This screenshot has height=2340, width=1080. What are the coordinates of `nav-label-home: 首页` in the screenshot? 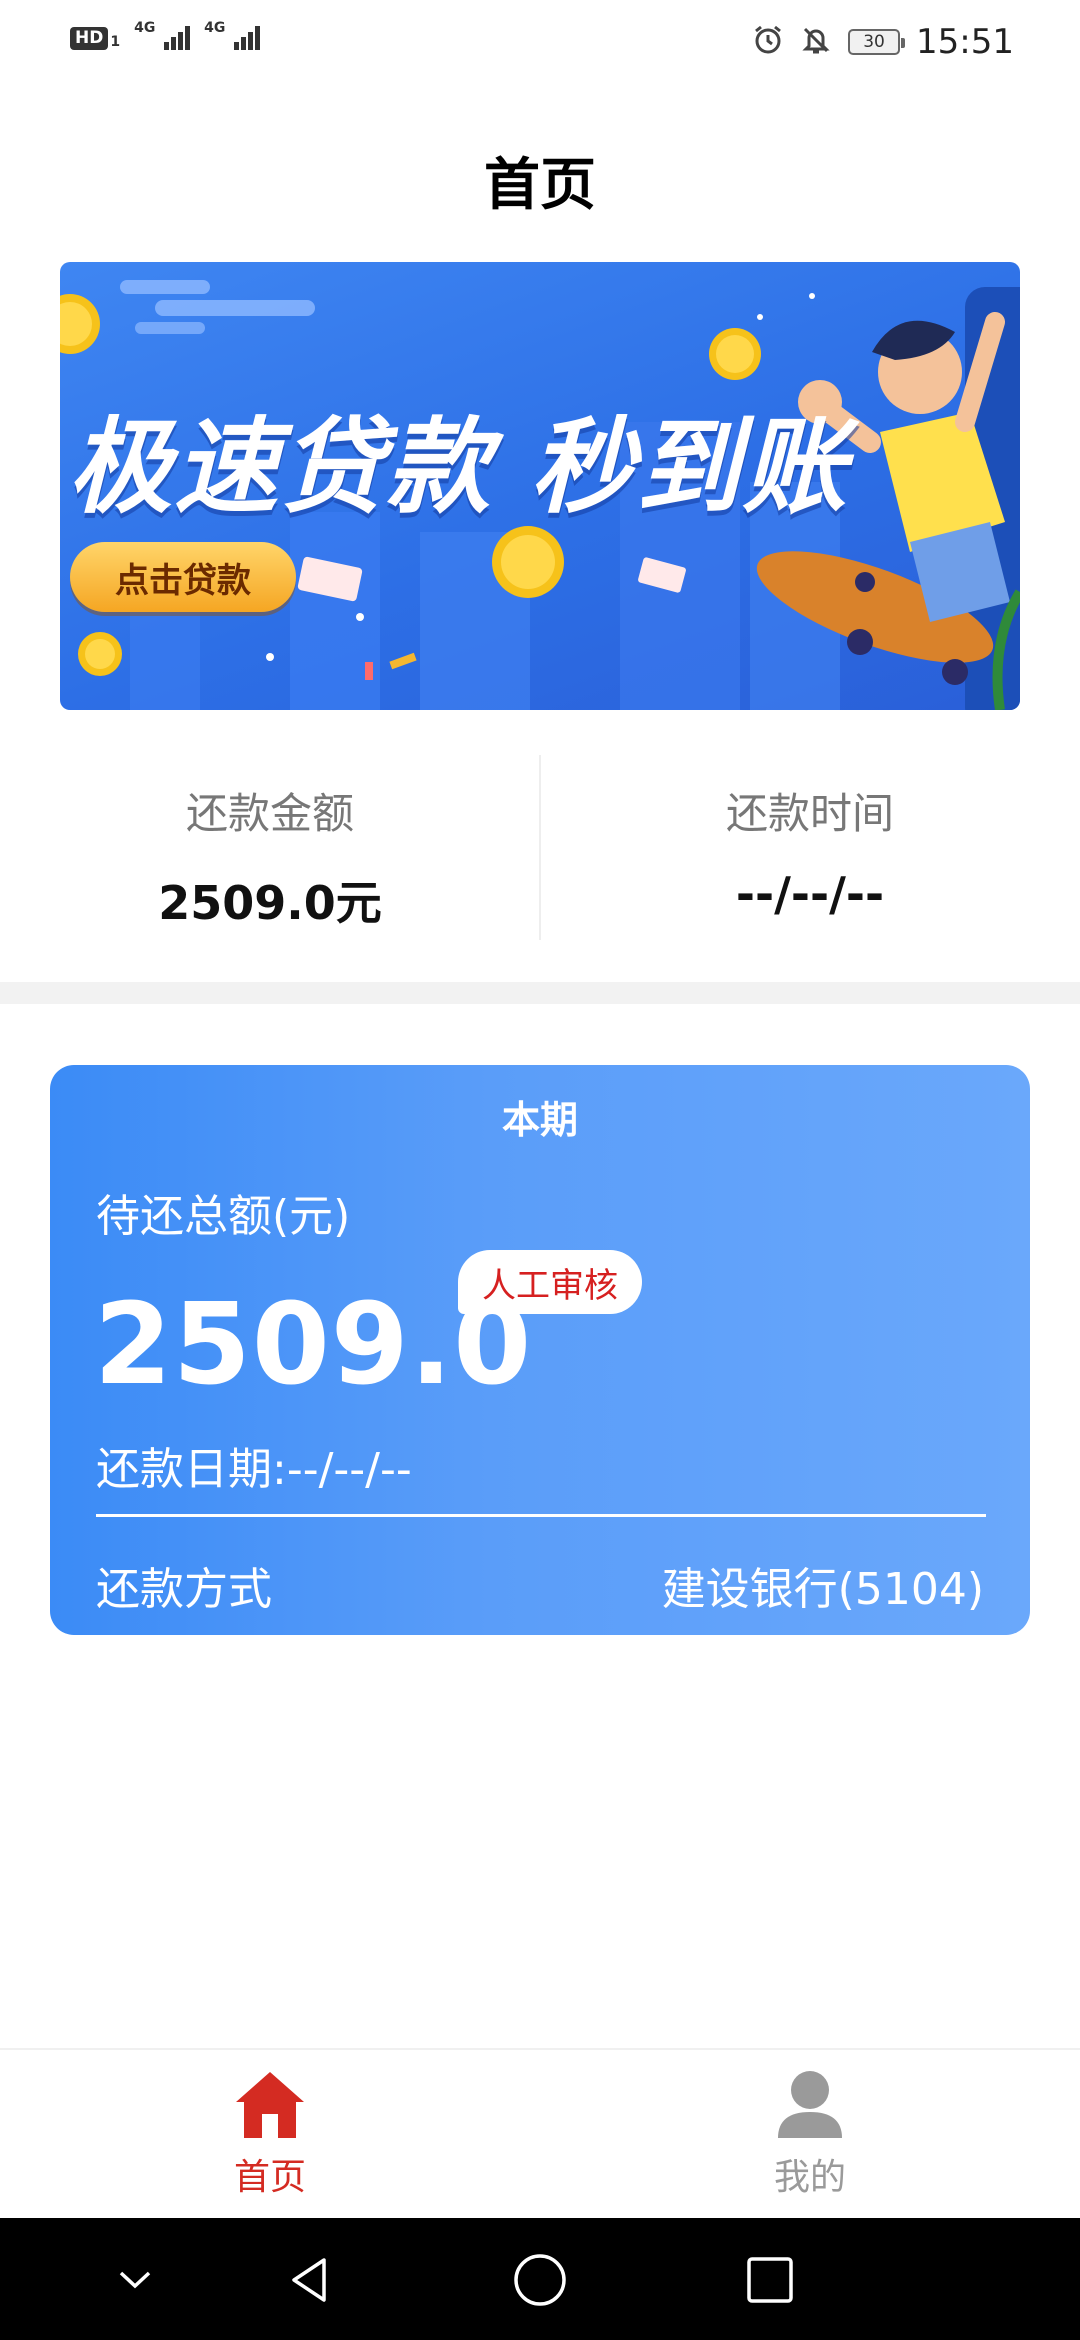 It's located at (269, 2177).